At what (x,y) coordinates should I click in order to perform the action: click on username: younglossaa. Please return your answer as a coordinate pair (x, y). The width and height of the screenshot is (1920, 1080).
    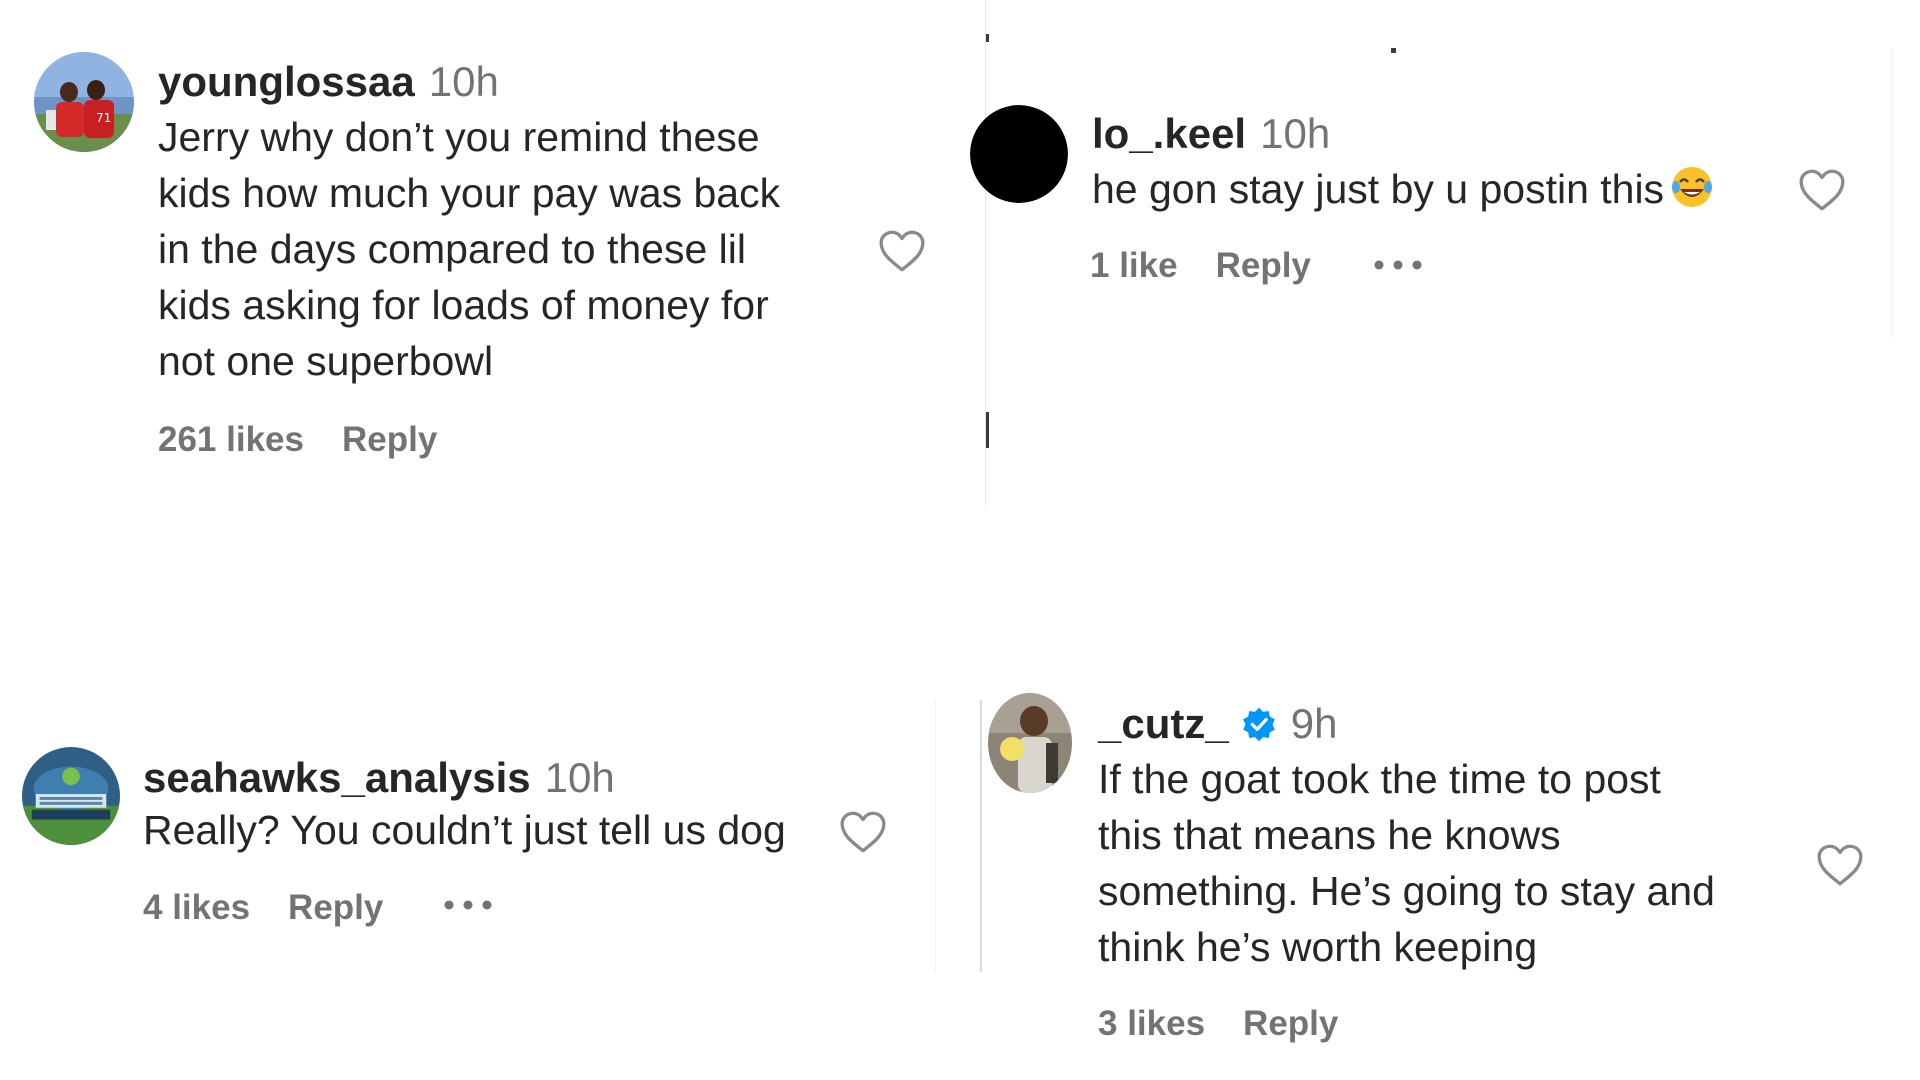
    Looking at the image, I should click on (286, 81).